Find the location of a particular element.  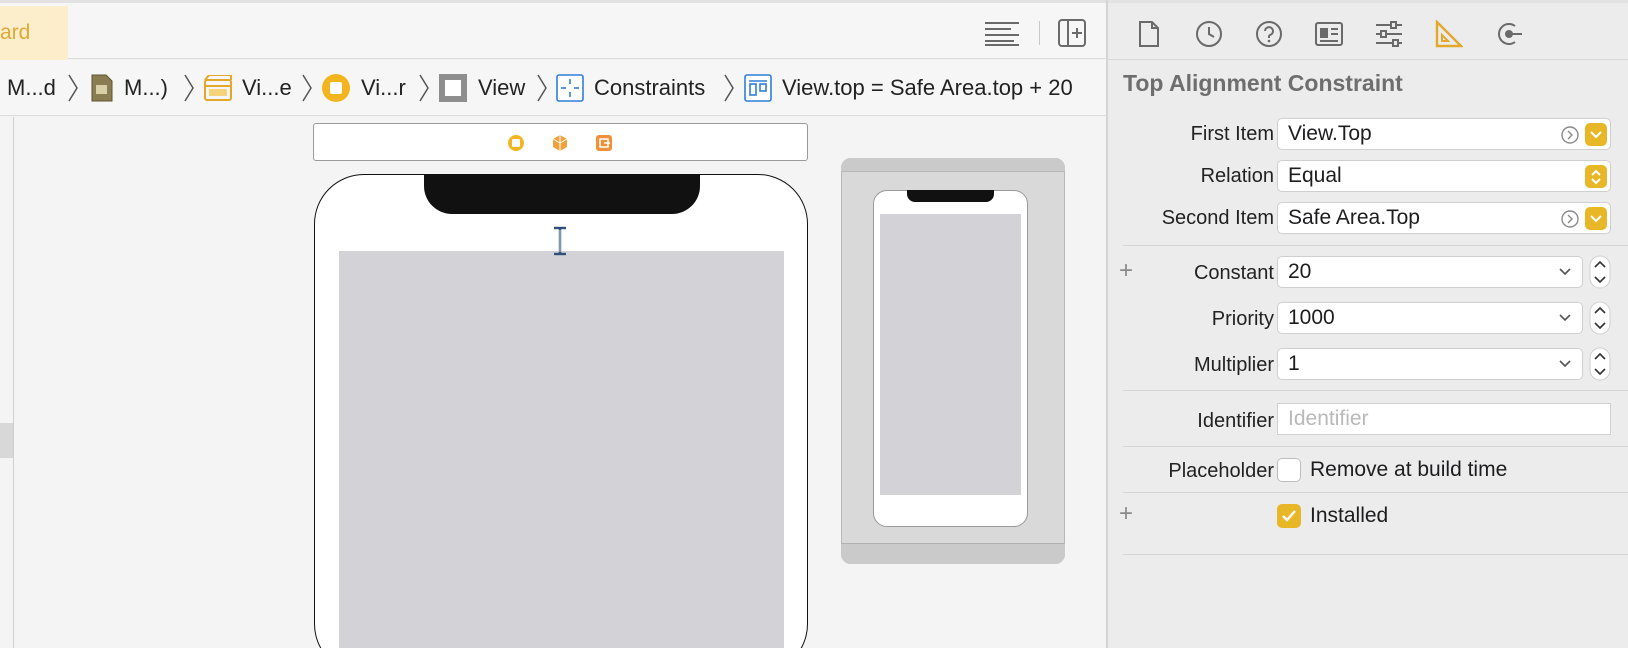

device-notch is located at coordinates (562, 194).